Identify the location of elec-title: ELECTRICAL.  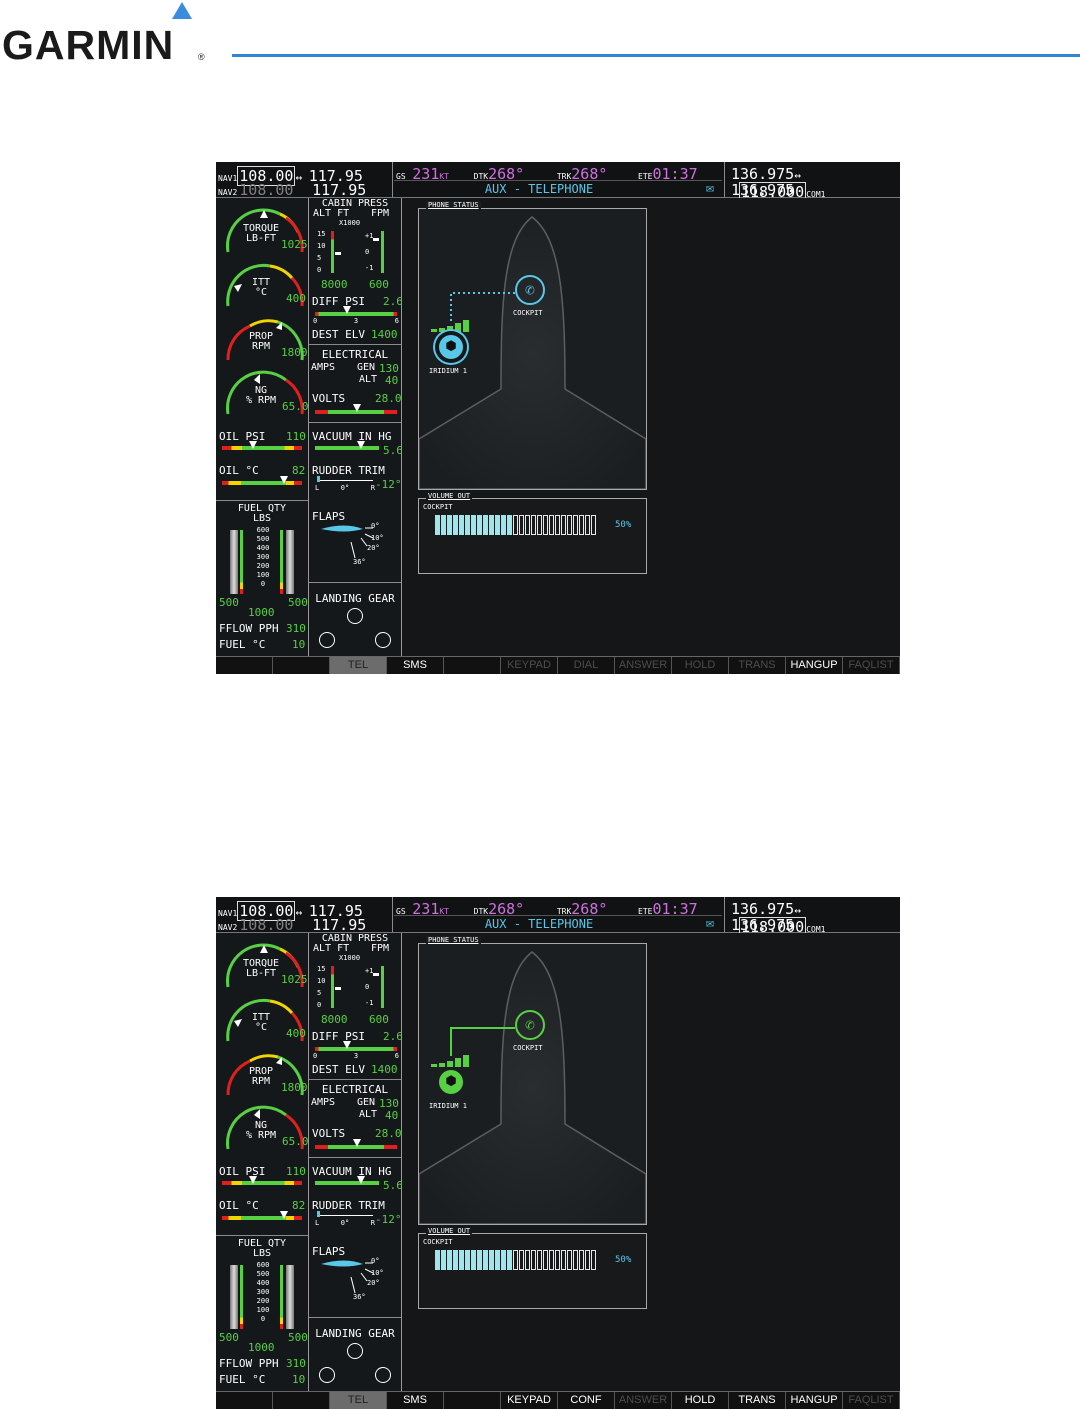
(355, 354).